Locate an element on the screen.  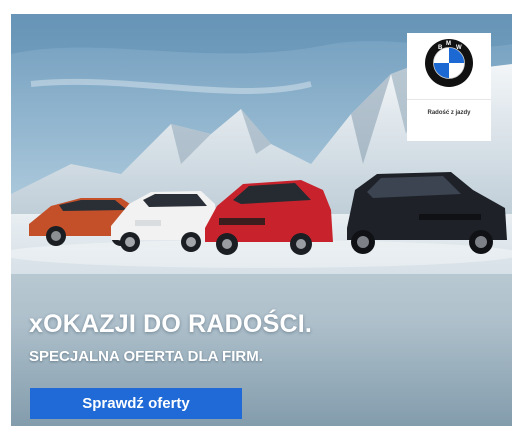
ad-subheadline: SPECJALNA OFERTA DLA FIRM. is located at coordinates (146, 356).